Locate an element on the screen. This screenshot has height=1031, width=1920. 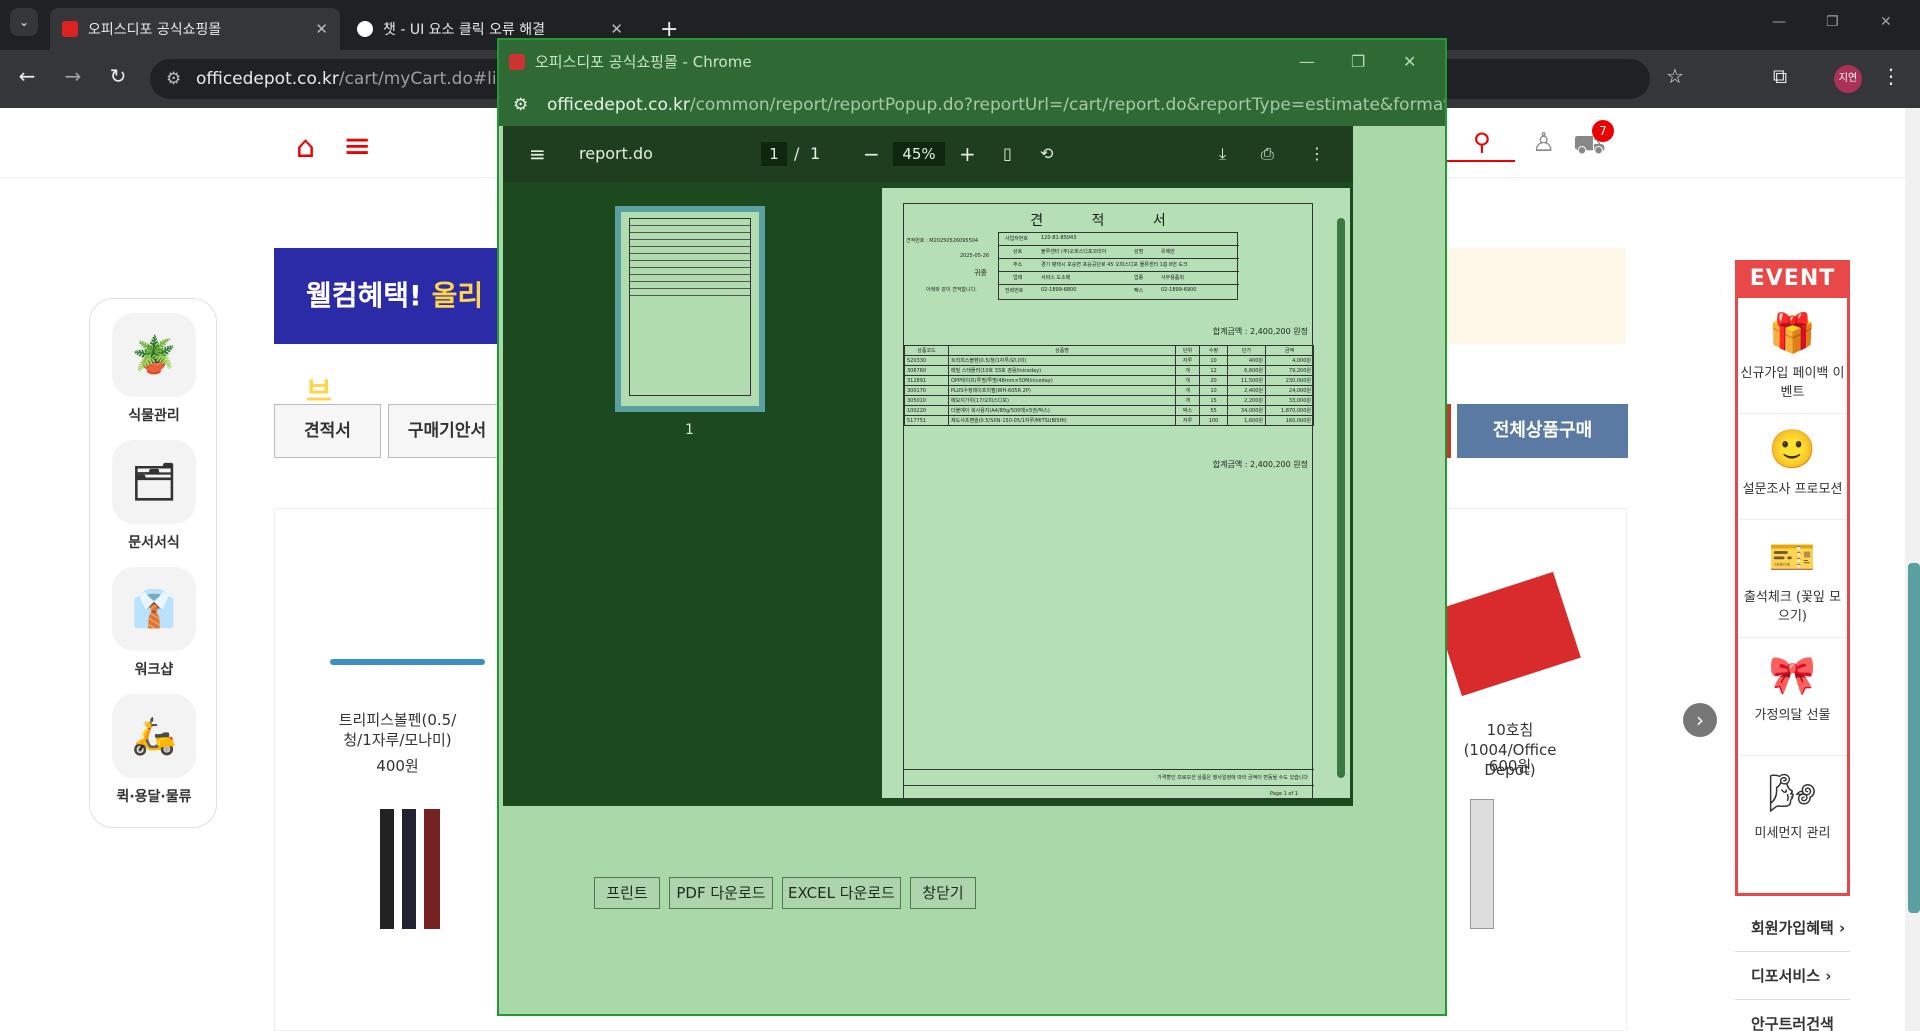
page-scrollbar is located at coordinates (1912, 569).